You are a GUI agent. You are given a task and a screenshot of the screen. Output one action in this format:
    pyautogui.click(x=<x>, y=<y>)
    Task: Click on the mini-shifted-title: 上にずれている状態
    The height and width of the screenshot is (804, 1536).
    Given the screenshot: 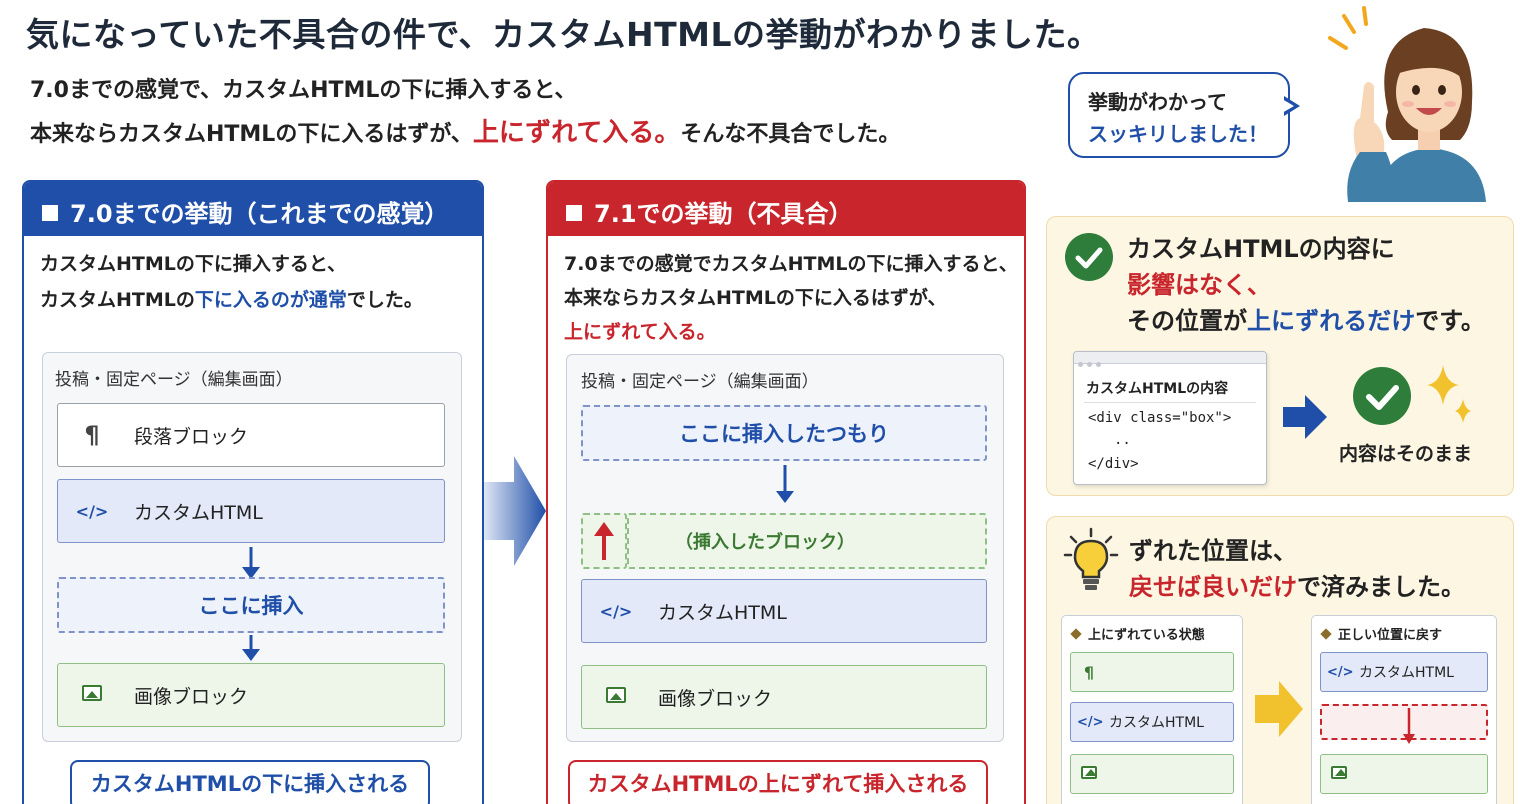 What is the action you would take?
    pyautogui.click(x=1137, y=633)
    